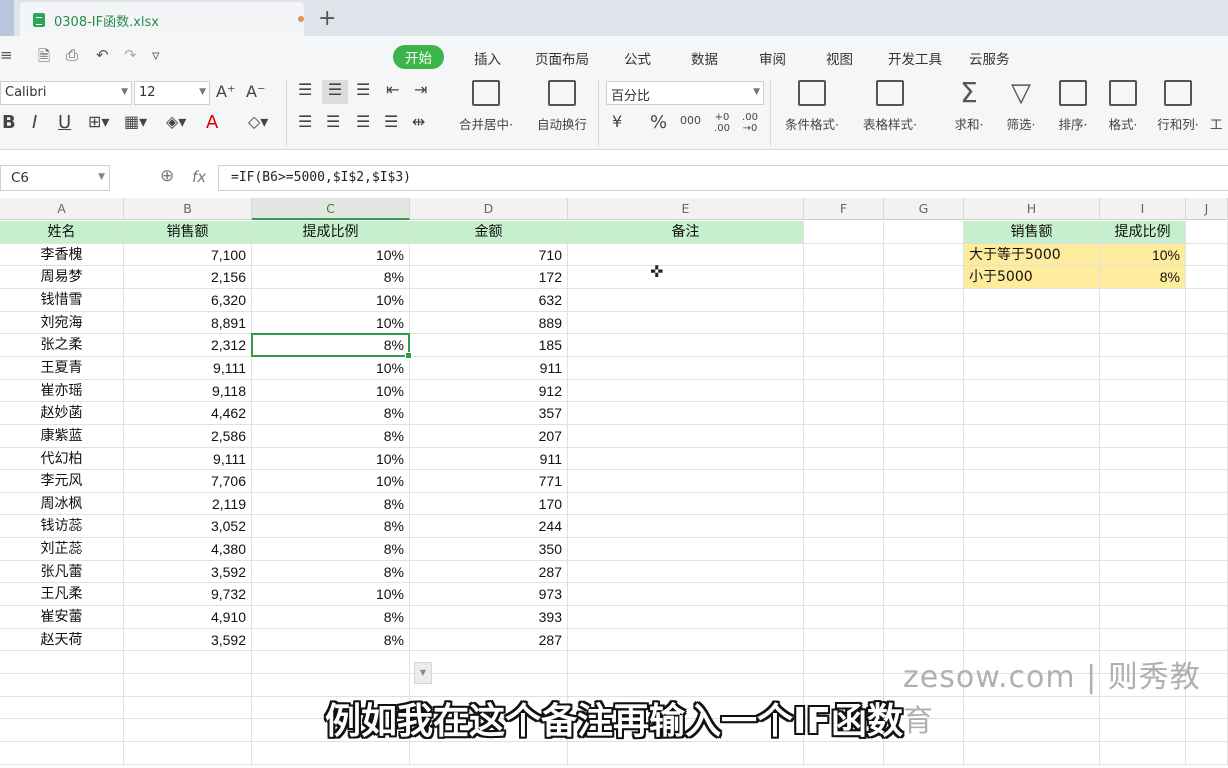 The width and height of the screenshot is (1228, 768). What do you see at coordinates (62, 413) in the screenshot?
I see `table-cell-name: 赵妙菡` at bounding box center [62, 413].